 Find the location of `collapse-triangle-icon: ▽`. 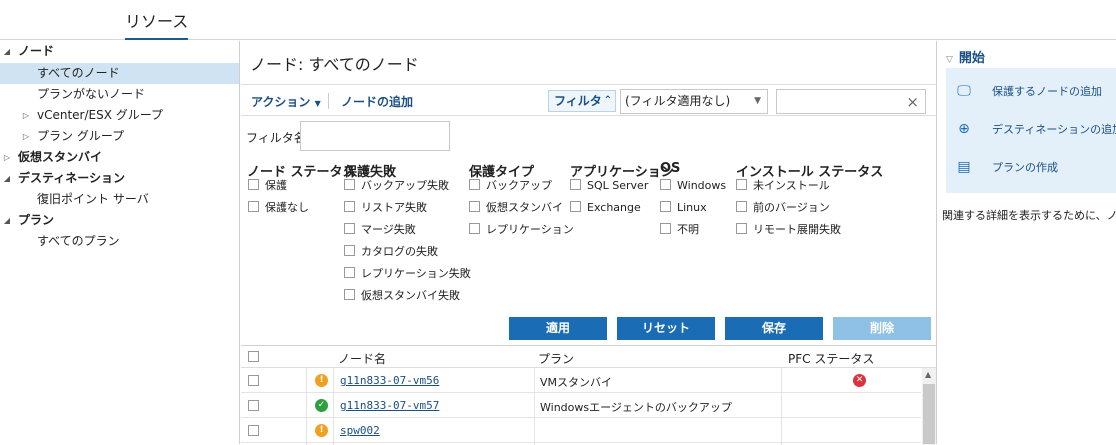

collapse-triangle-icon: ▽ is located at coordinates (949, 60).